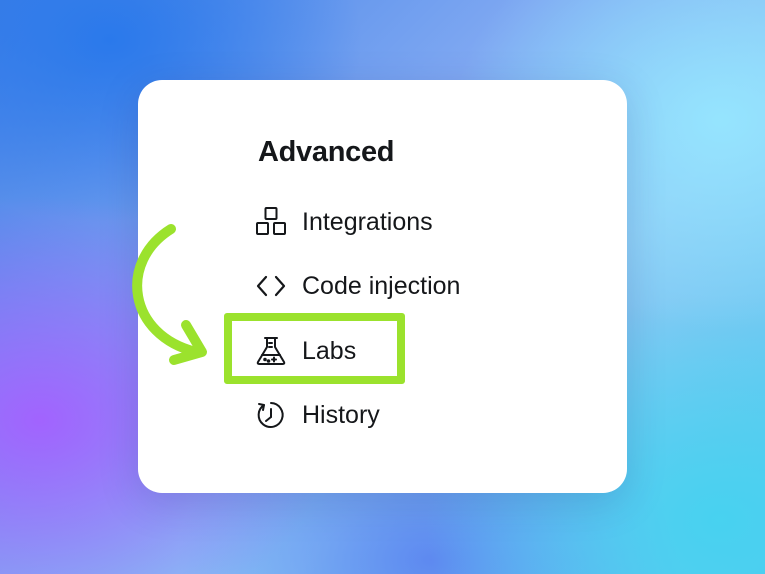  What do you see at coordinates (271, 415) in the screenshot?
I see `history-icon` at bounding box center [271, 415].